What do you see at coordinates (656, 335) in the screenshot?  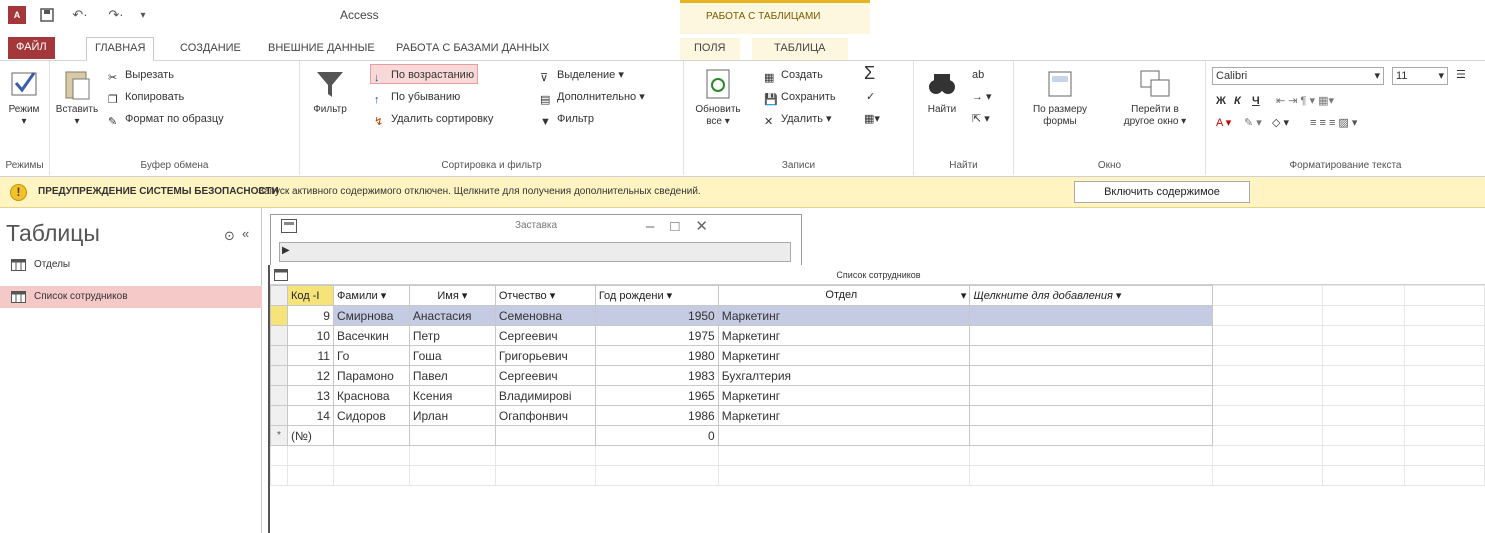 I see `cell-birth-year: 1975` at bounding box center [656, 335].